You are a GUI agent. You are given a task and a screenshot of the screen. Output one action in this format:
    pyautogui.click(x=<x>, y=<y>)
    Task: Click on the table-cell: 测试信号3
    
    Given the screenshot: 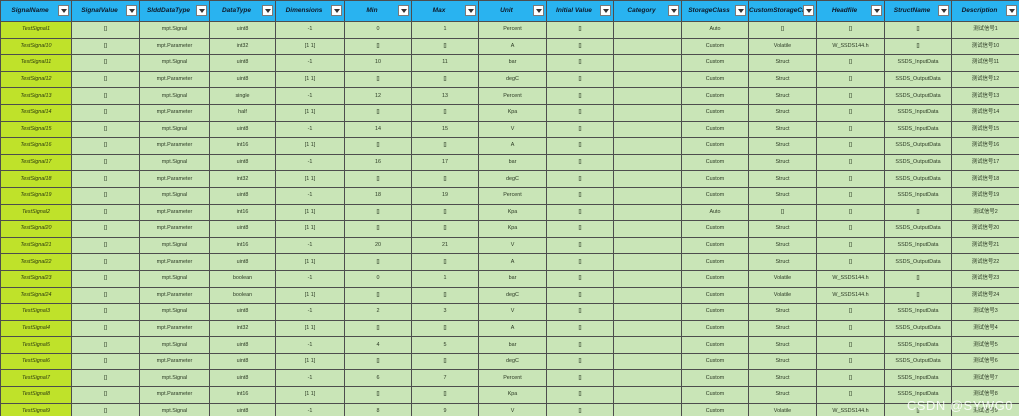 What is the action you would take?
    pyautogui.click(x=985, y=312)
    